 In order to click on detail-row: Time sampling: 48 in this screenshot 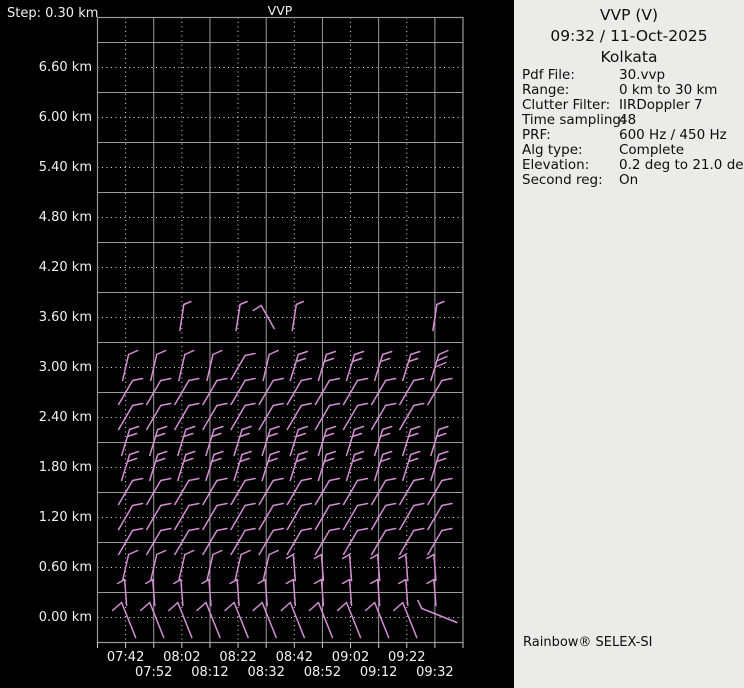, I will do `click(632, 120)`.